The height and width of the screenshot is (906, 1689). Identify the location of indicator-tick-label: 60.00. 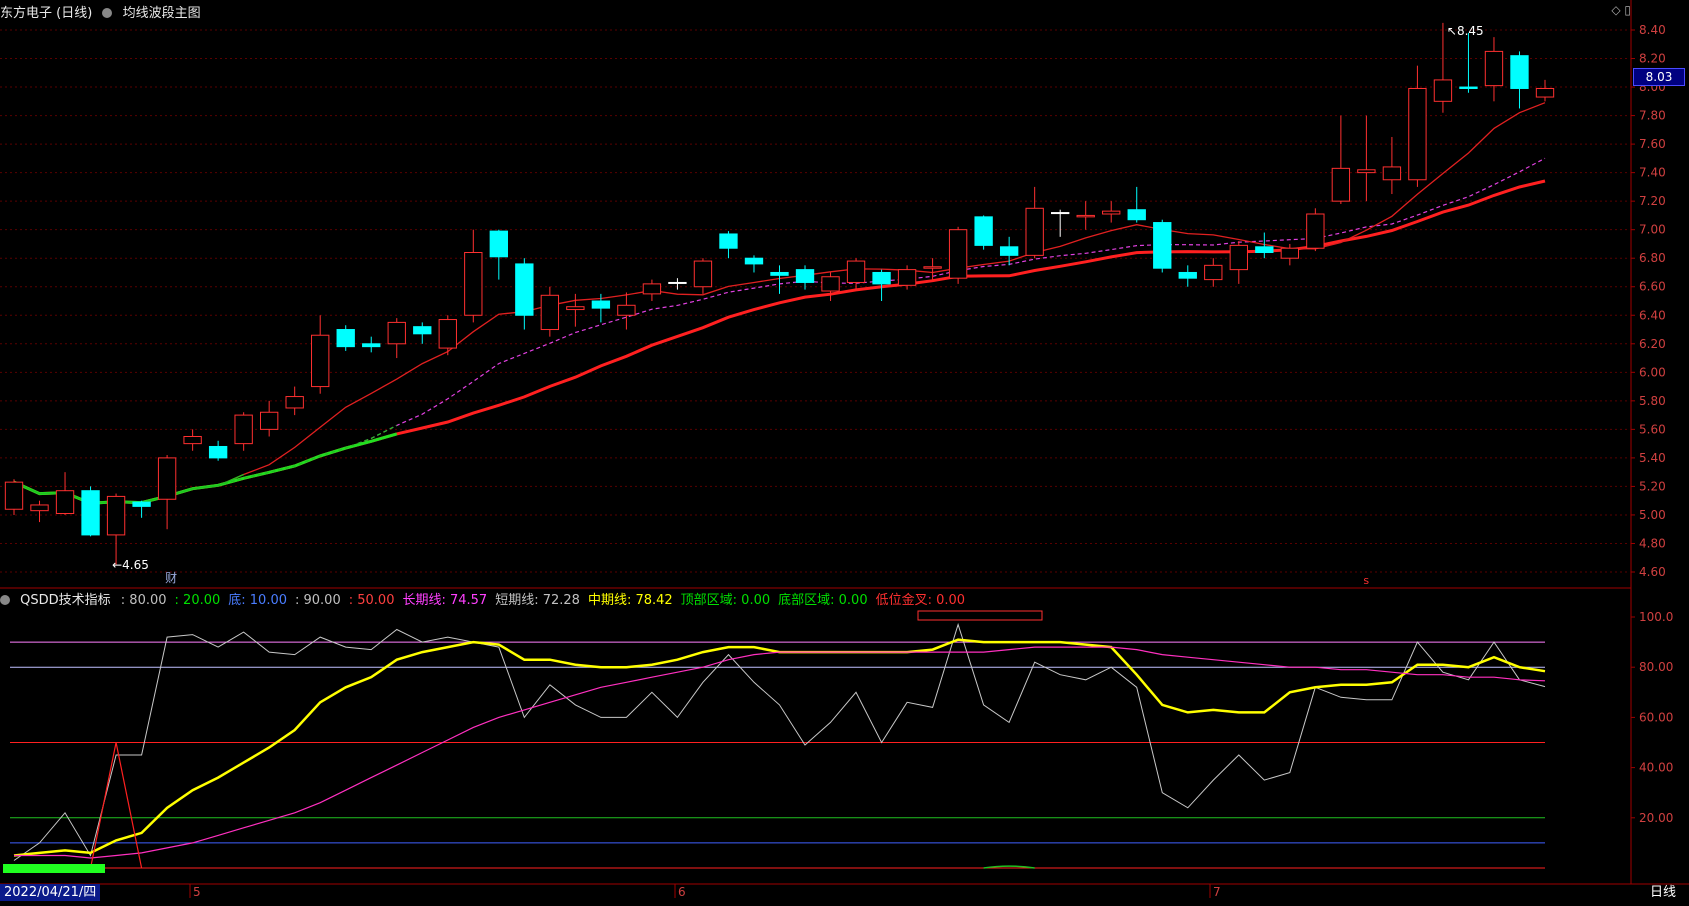
(1656, 717).